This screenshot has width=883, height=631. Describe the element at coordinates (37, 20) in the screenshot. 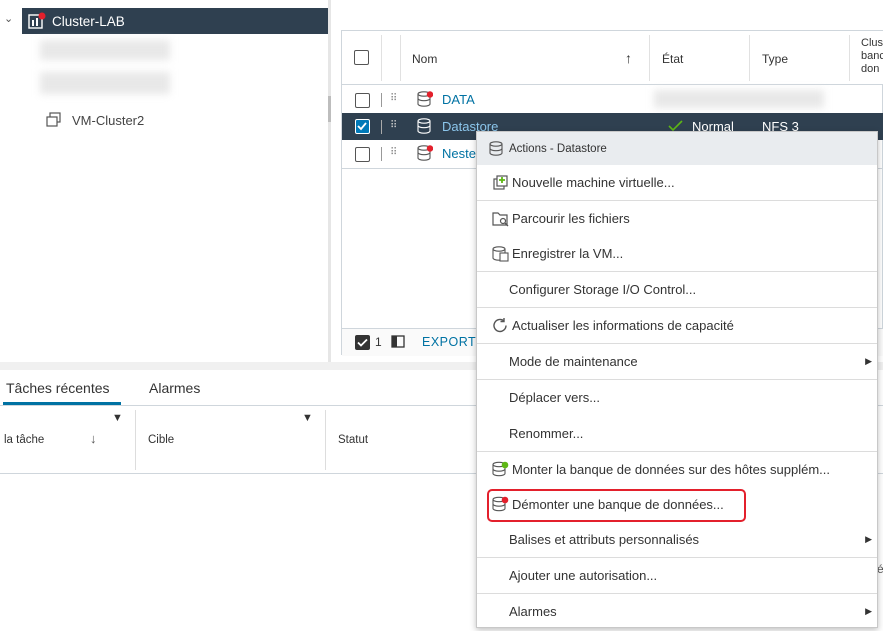

I see `cluster-icon` at that location.